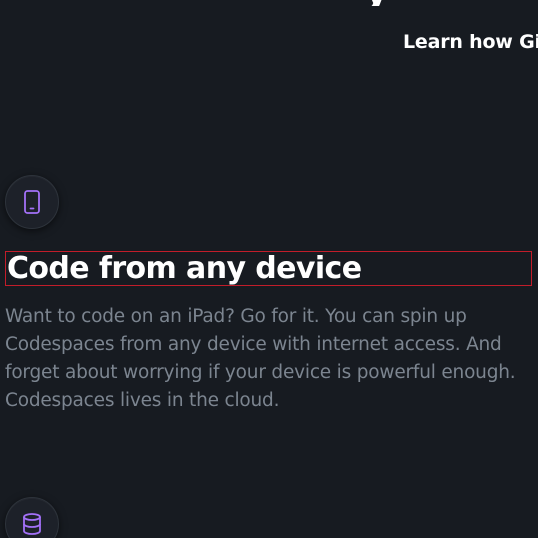 This screenshot has height=538, width=538. I want to click on feature-title: Code from any device, so click(268, 268).